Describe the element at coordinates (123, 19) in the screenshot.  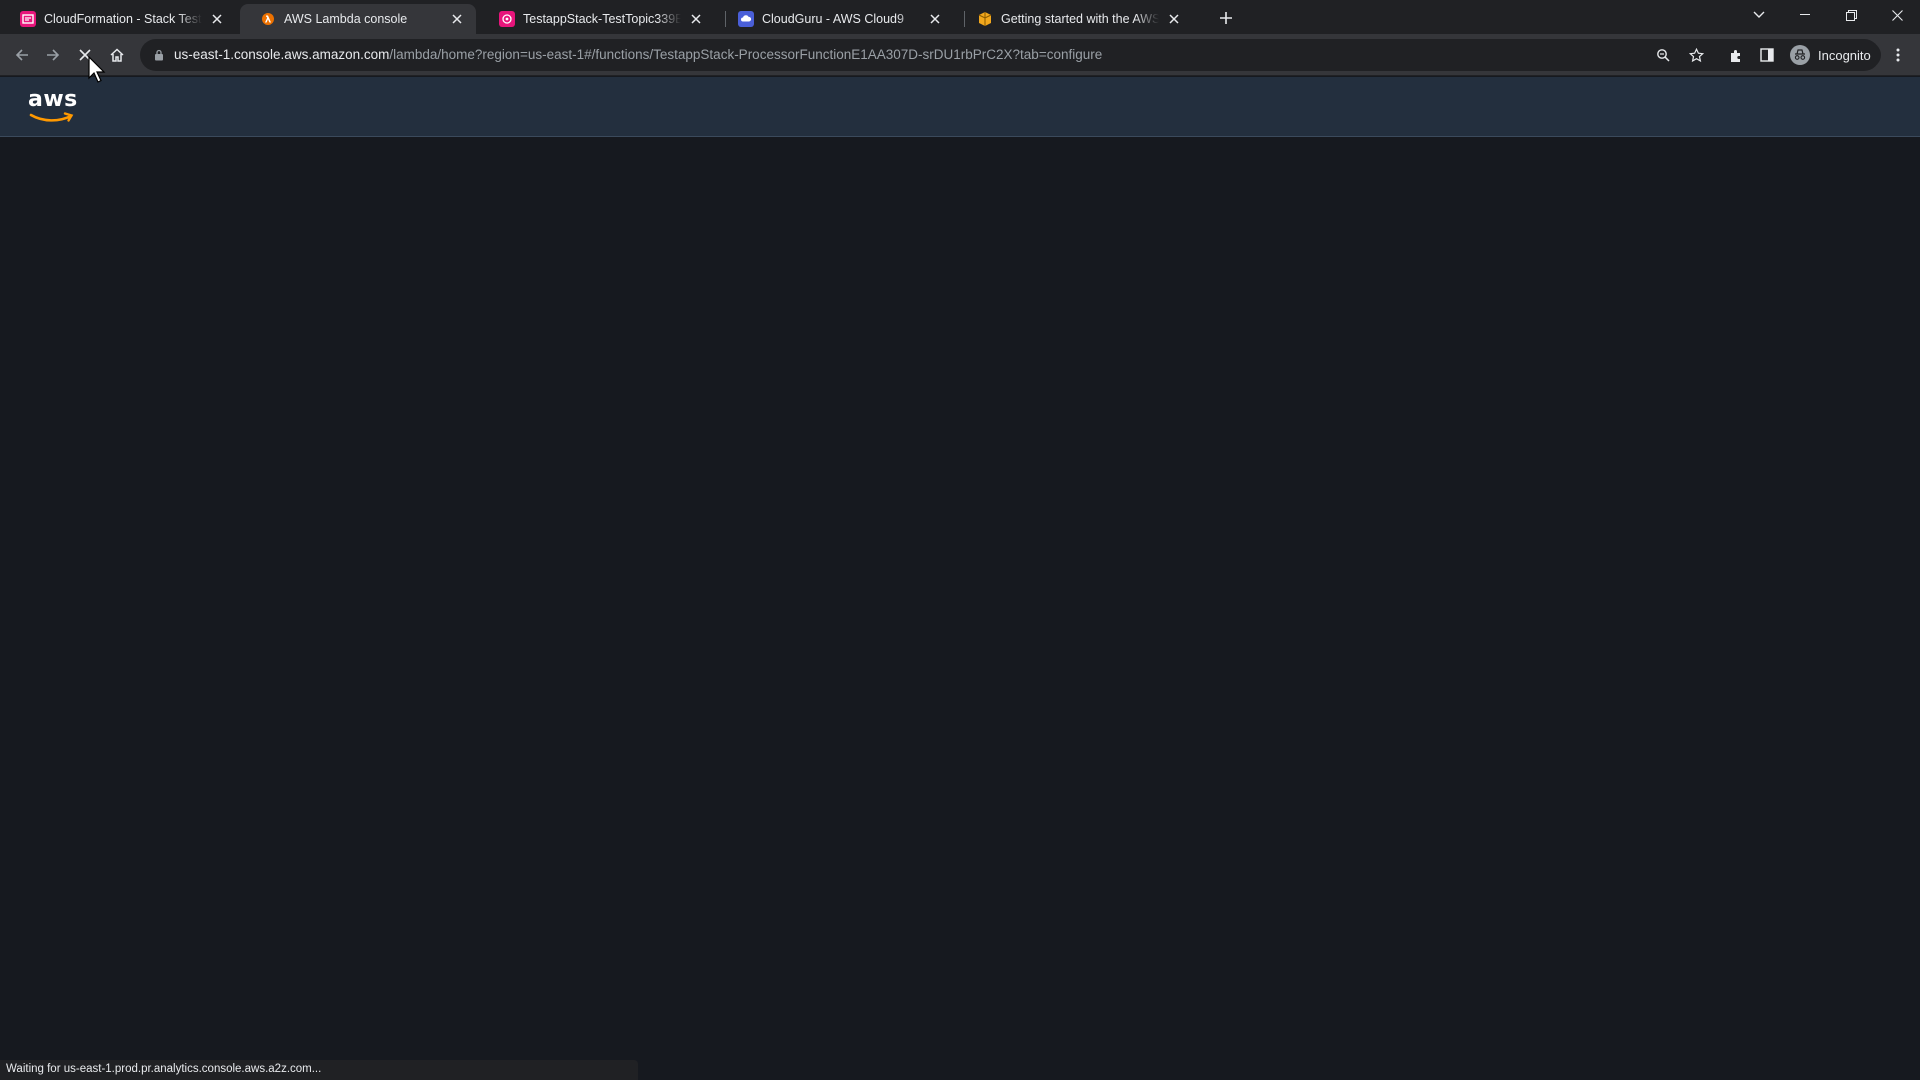
I see `tab-title: CloudFormation - Stack Testapp` at that location.